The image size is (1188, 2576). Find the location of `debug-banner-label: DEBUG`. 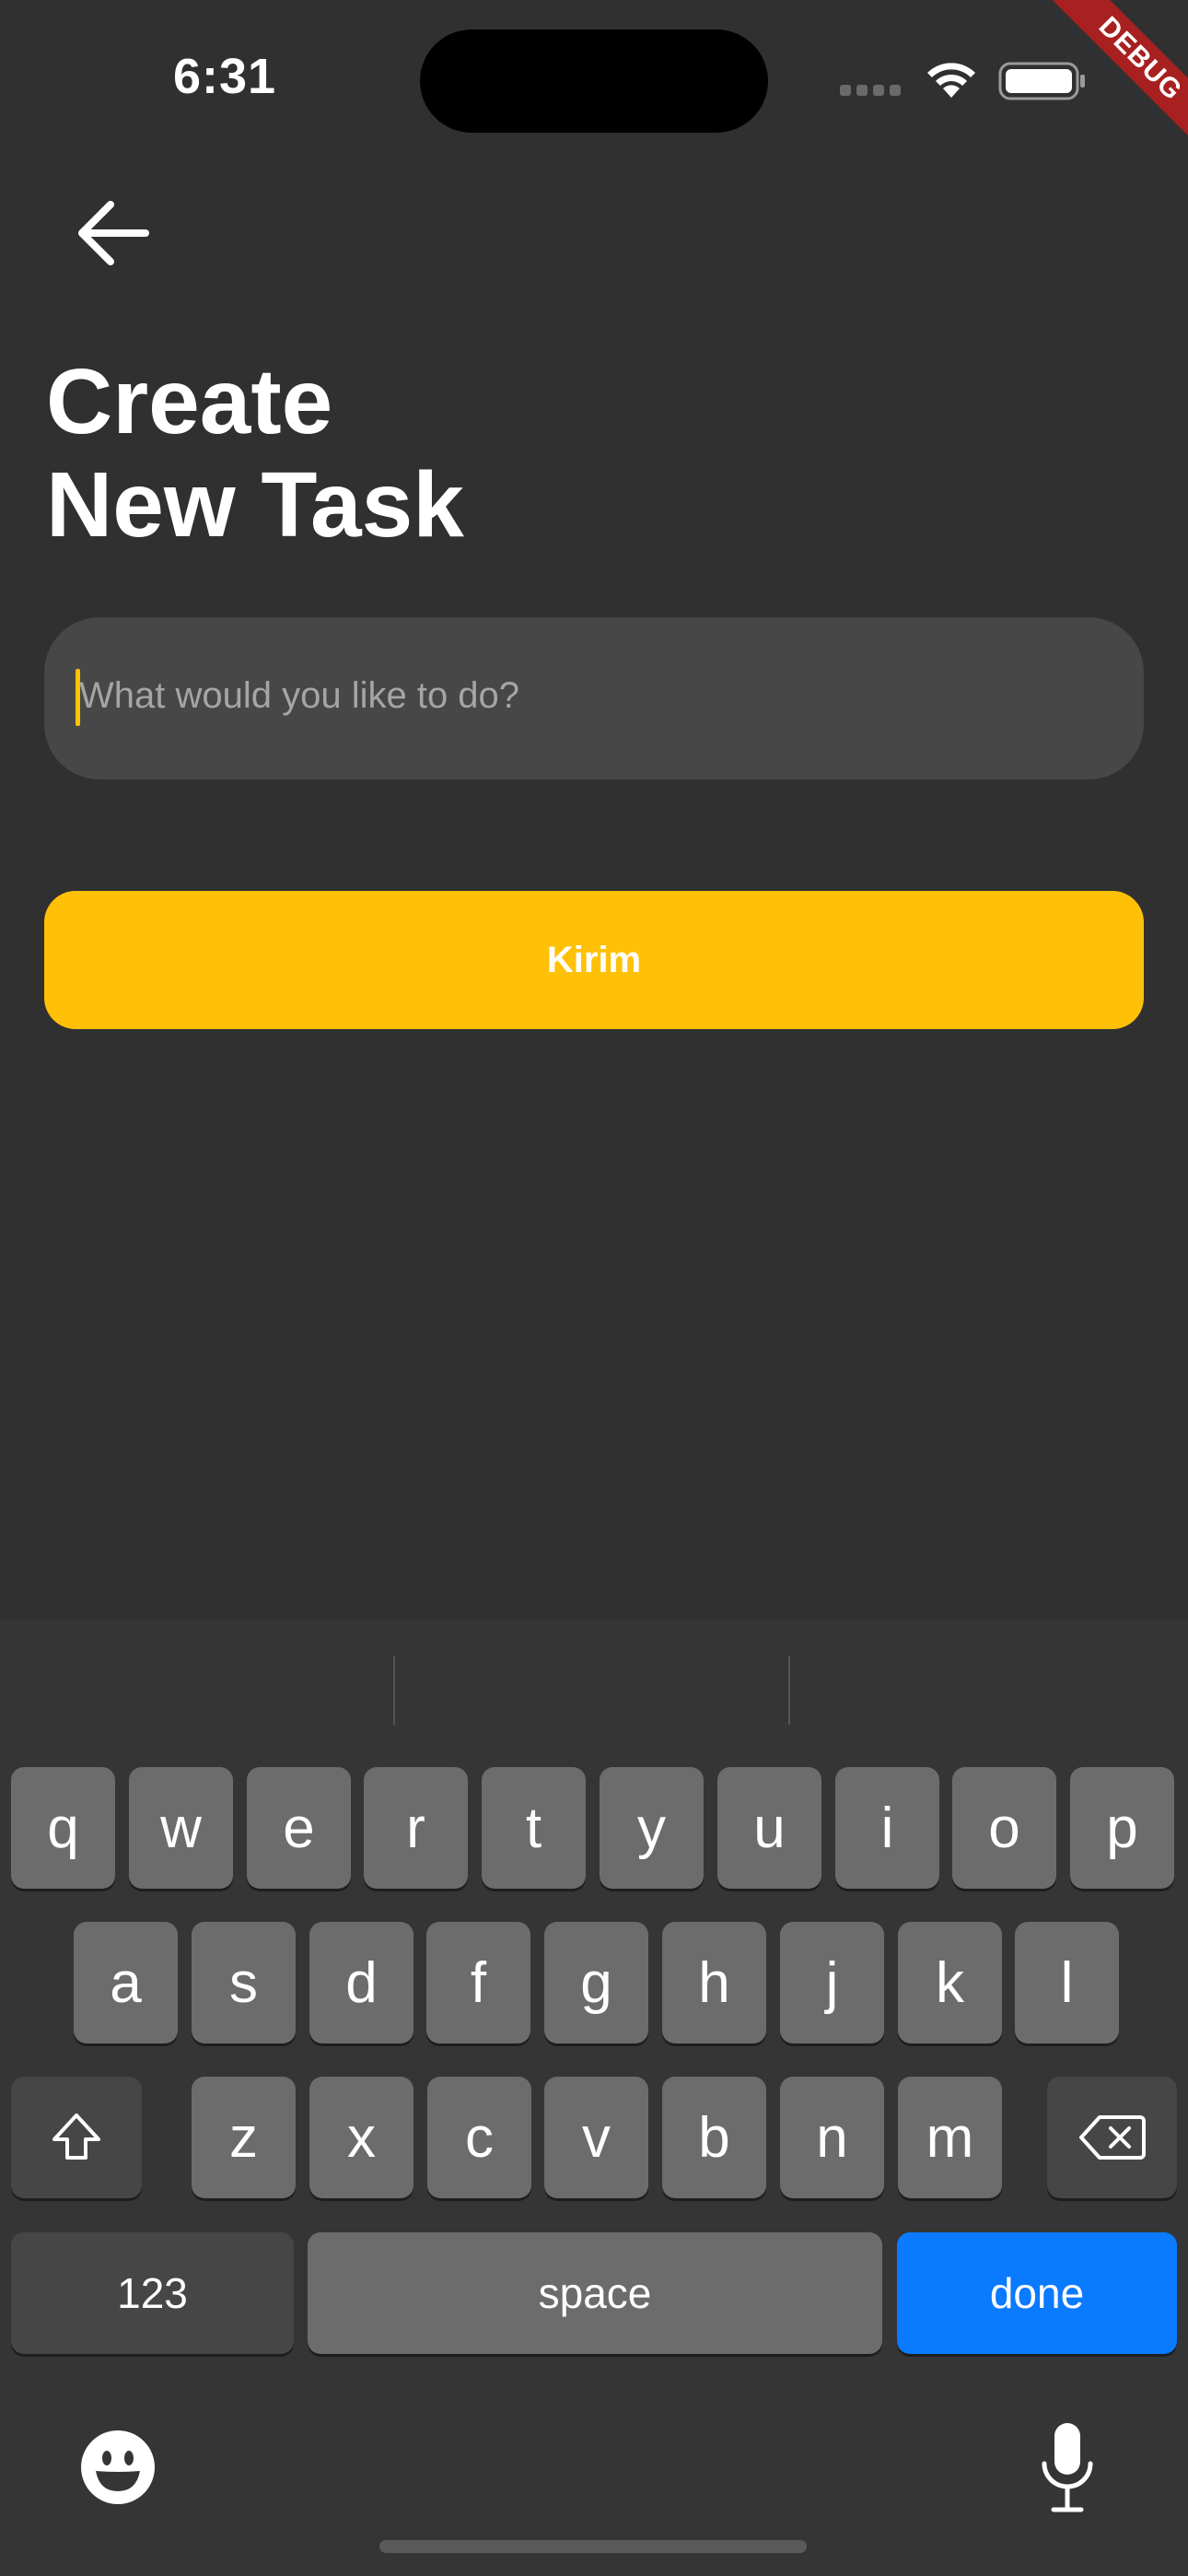

debug-banner-label: DEBUG is located at coordinates (1108, 83).